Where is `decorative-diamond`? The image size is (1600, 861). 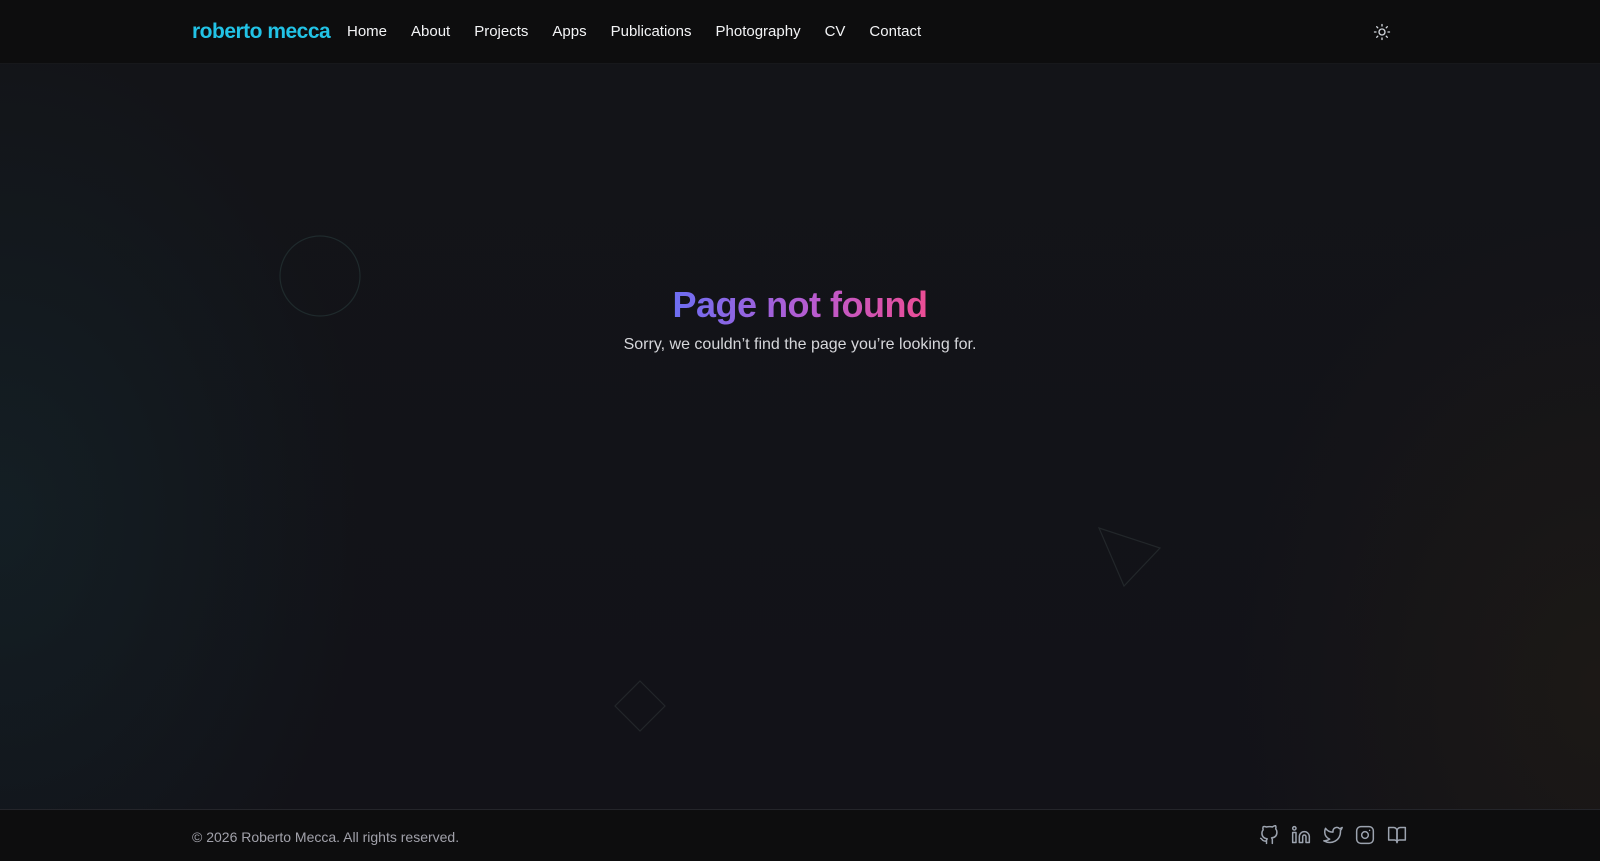
decorative-diamond is located at coordinates (640, 706).